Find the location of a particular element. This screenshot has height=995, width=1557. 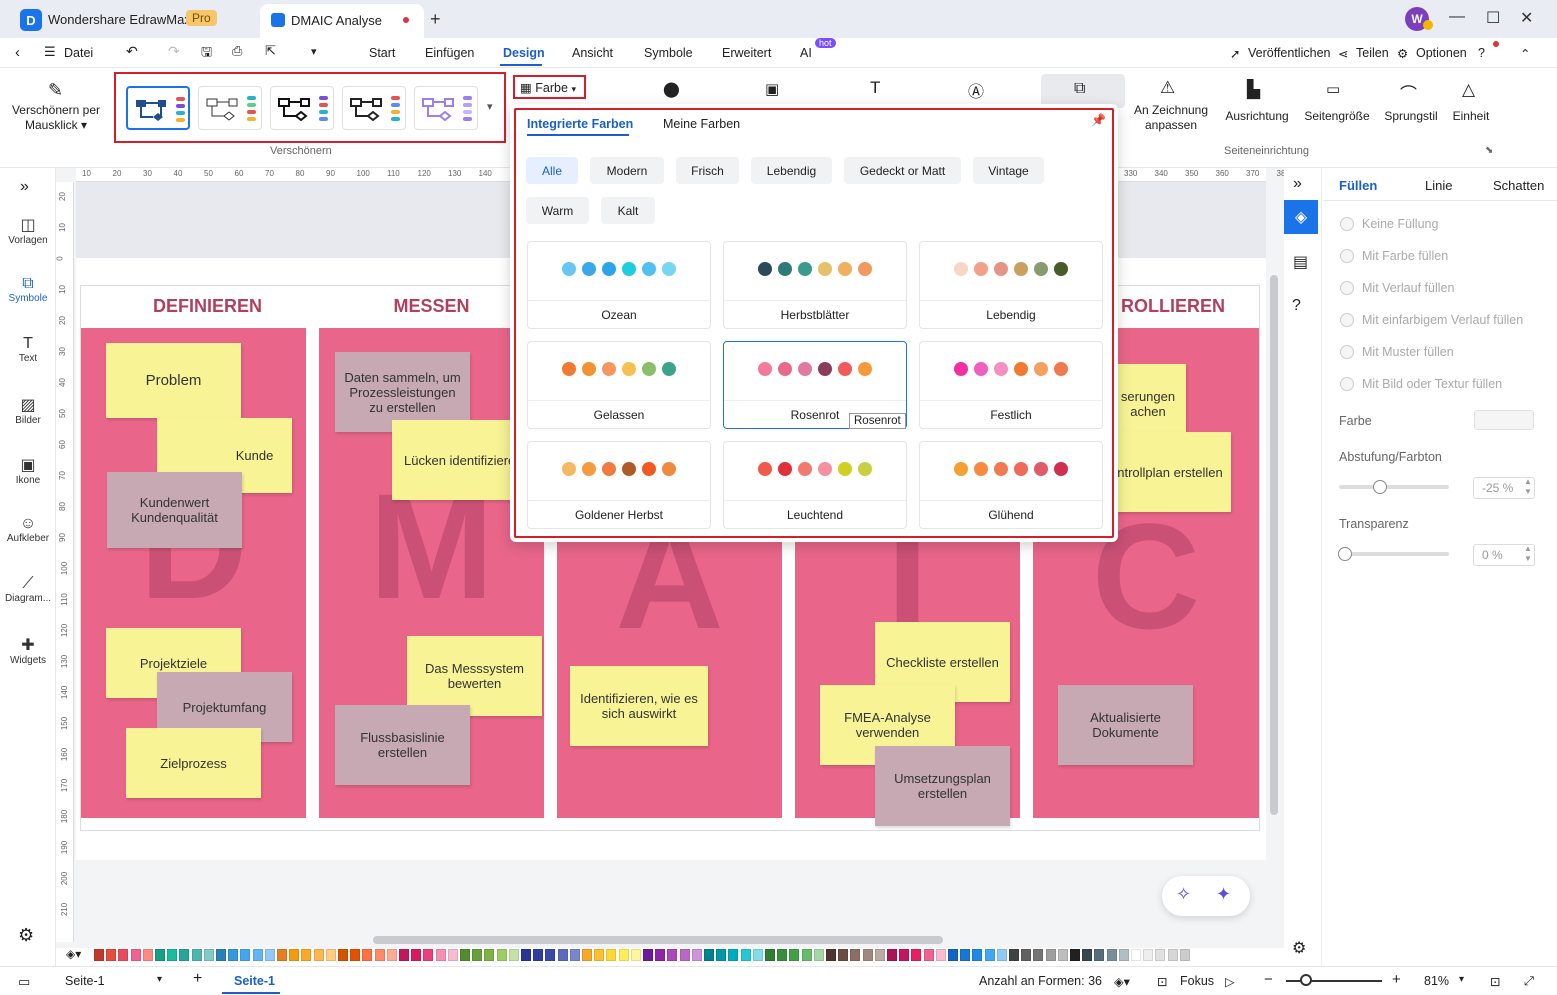

sticky-note-problem: Problem is located at coordinates (173, 380).